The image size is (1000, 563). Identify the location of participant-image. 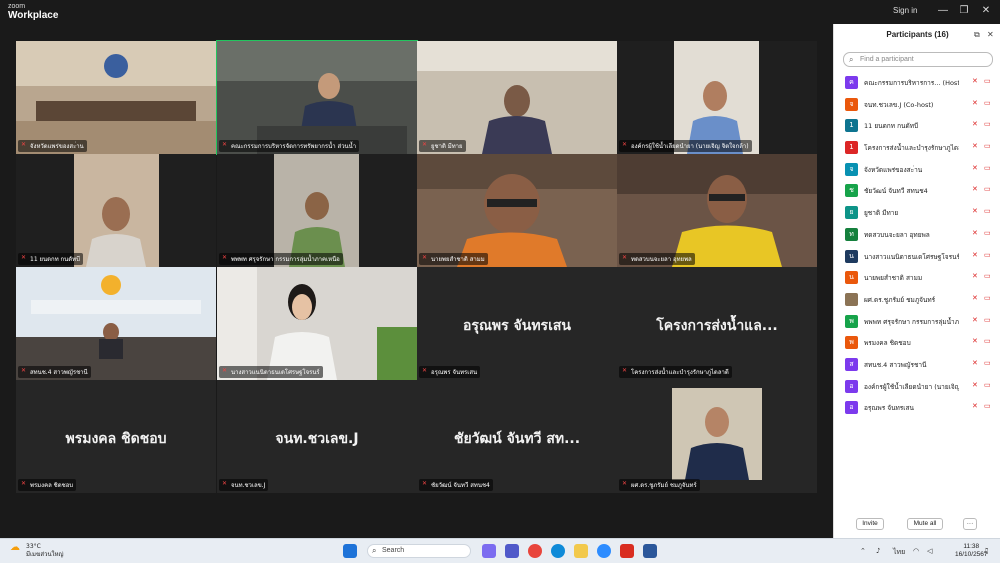
(317, 210).